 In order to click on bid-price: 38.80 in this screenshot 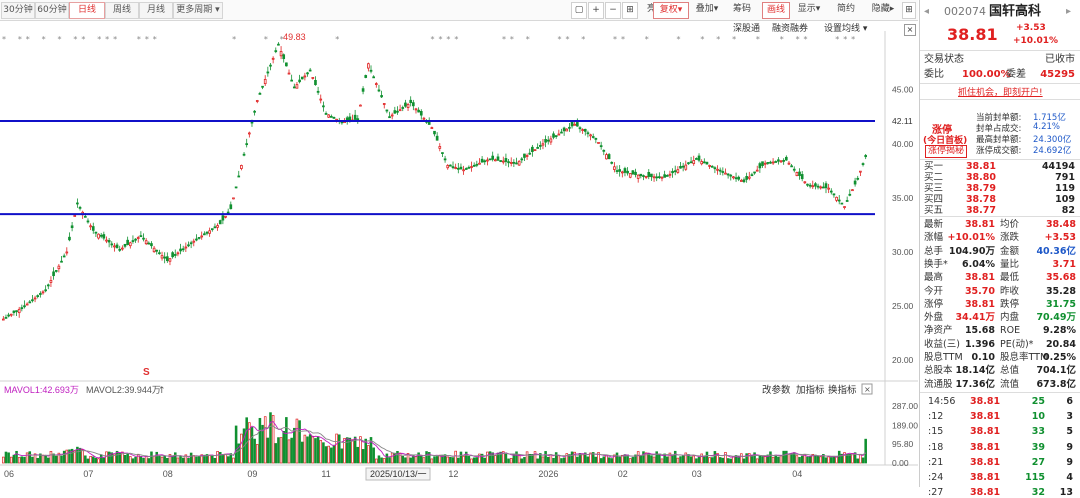, I will do `click(981, 177)`.